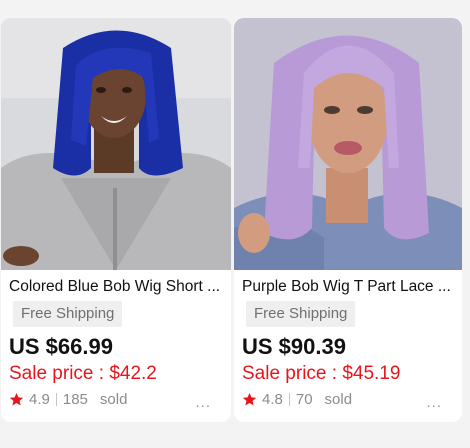  Describe the element at coordinates (83, 373) in the screenshot. I see `sale-price: Sale price : $42.2` at that location.